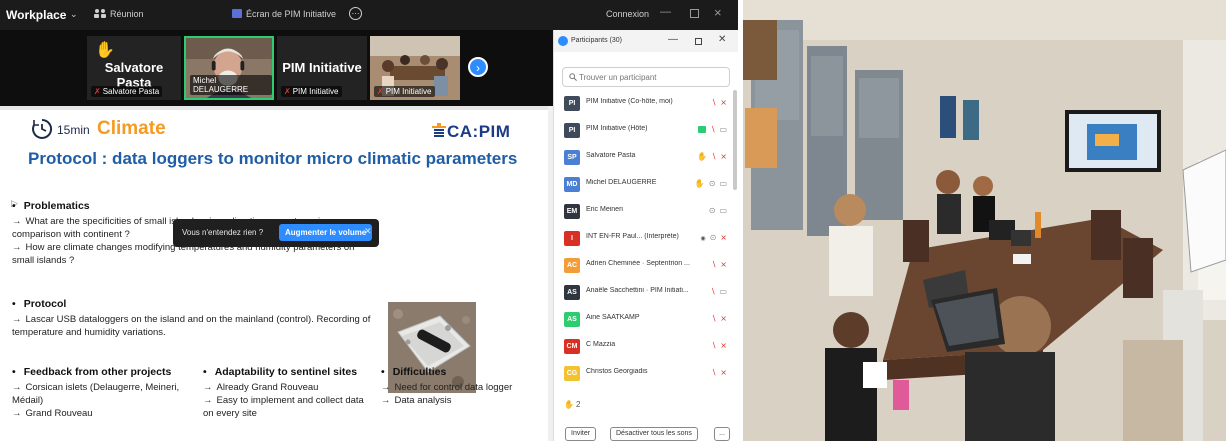  Describe the element at coordinates (703, 239) in the screenshot. I see `interpreter-icon: ◉` at that location.